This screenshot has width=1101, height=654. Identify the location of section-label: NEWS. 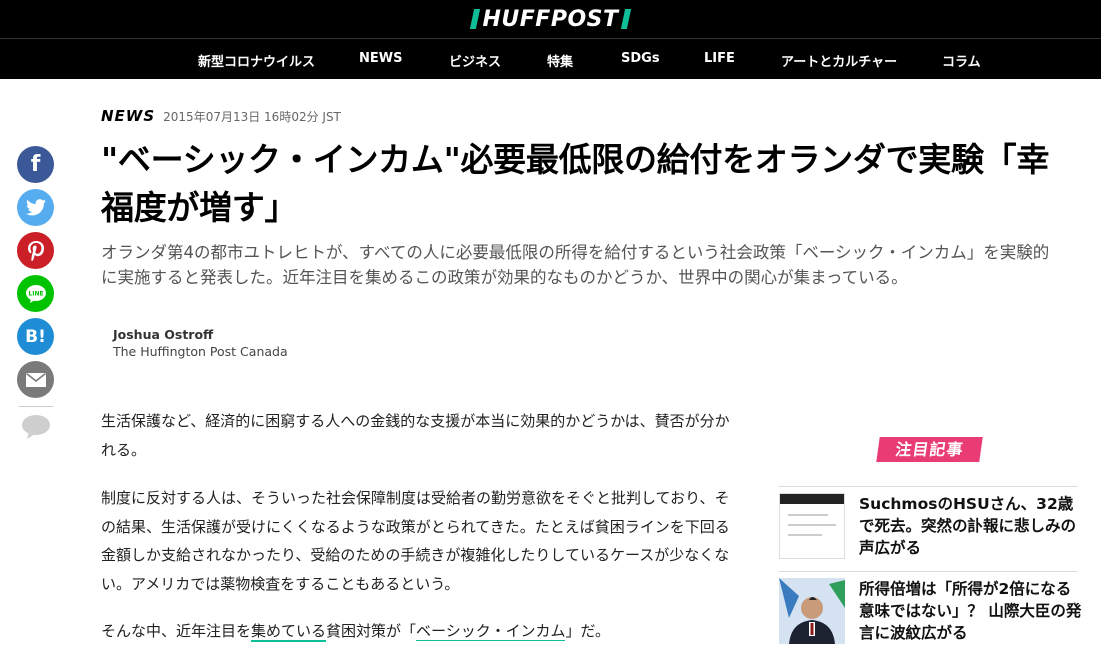
(128, 116).